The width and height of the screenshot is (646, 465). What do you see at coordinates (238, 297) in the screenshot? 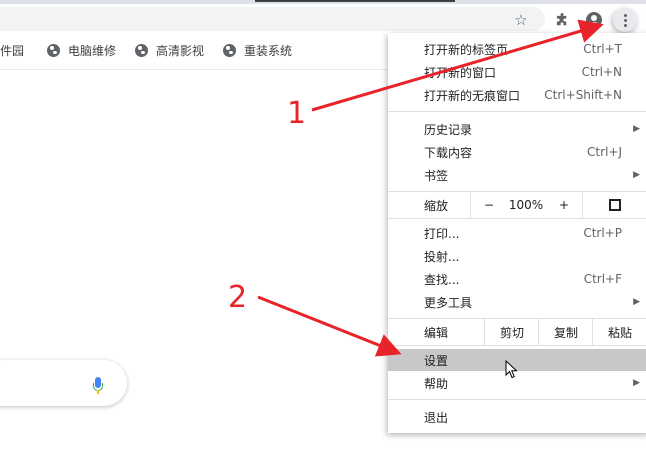
I see `step-number-2: 2` at bounding box center [238, 297].